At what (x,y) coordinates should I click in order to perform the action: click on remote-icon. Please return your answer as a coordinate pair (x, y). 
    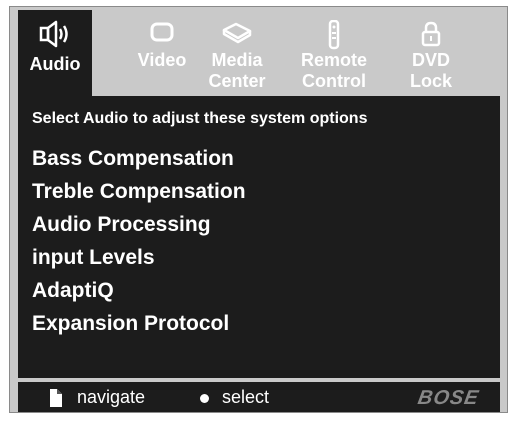
    Looking at the image, I should click on (334, 35).